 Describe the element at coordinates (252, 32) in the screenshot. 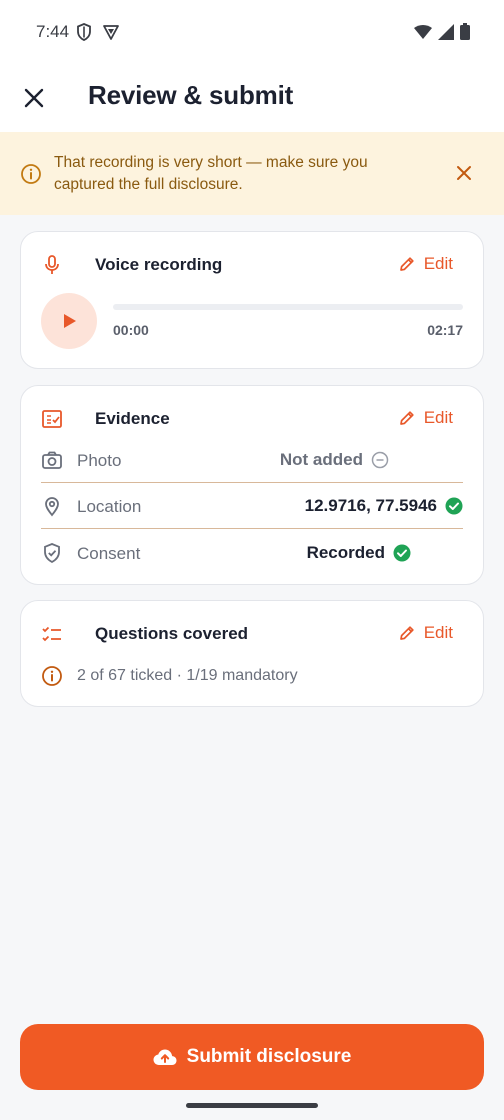

I see `status-bar: 7:44` at that location.